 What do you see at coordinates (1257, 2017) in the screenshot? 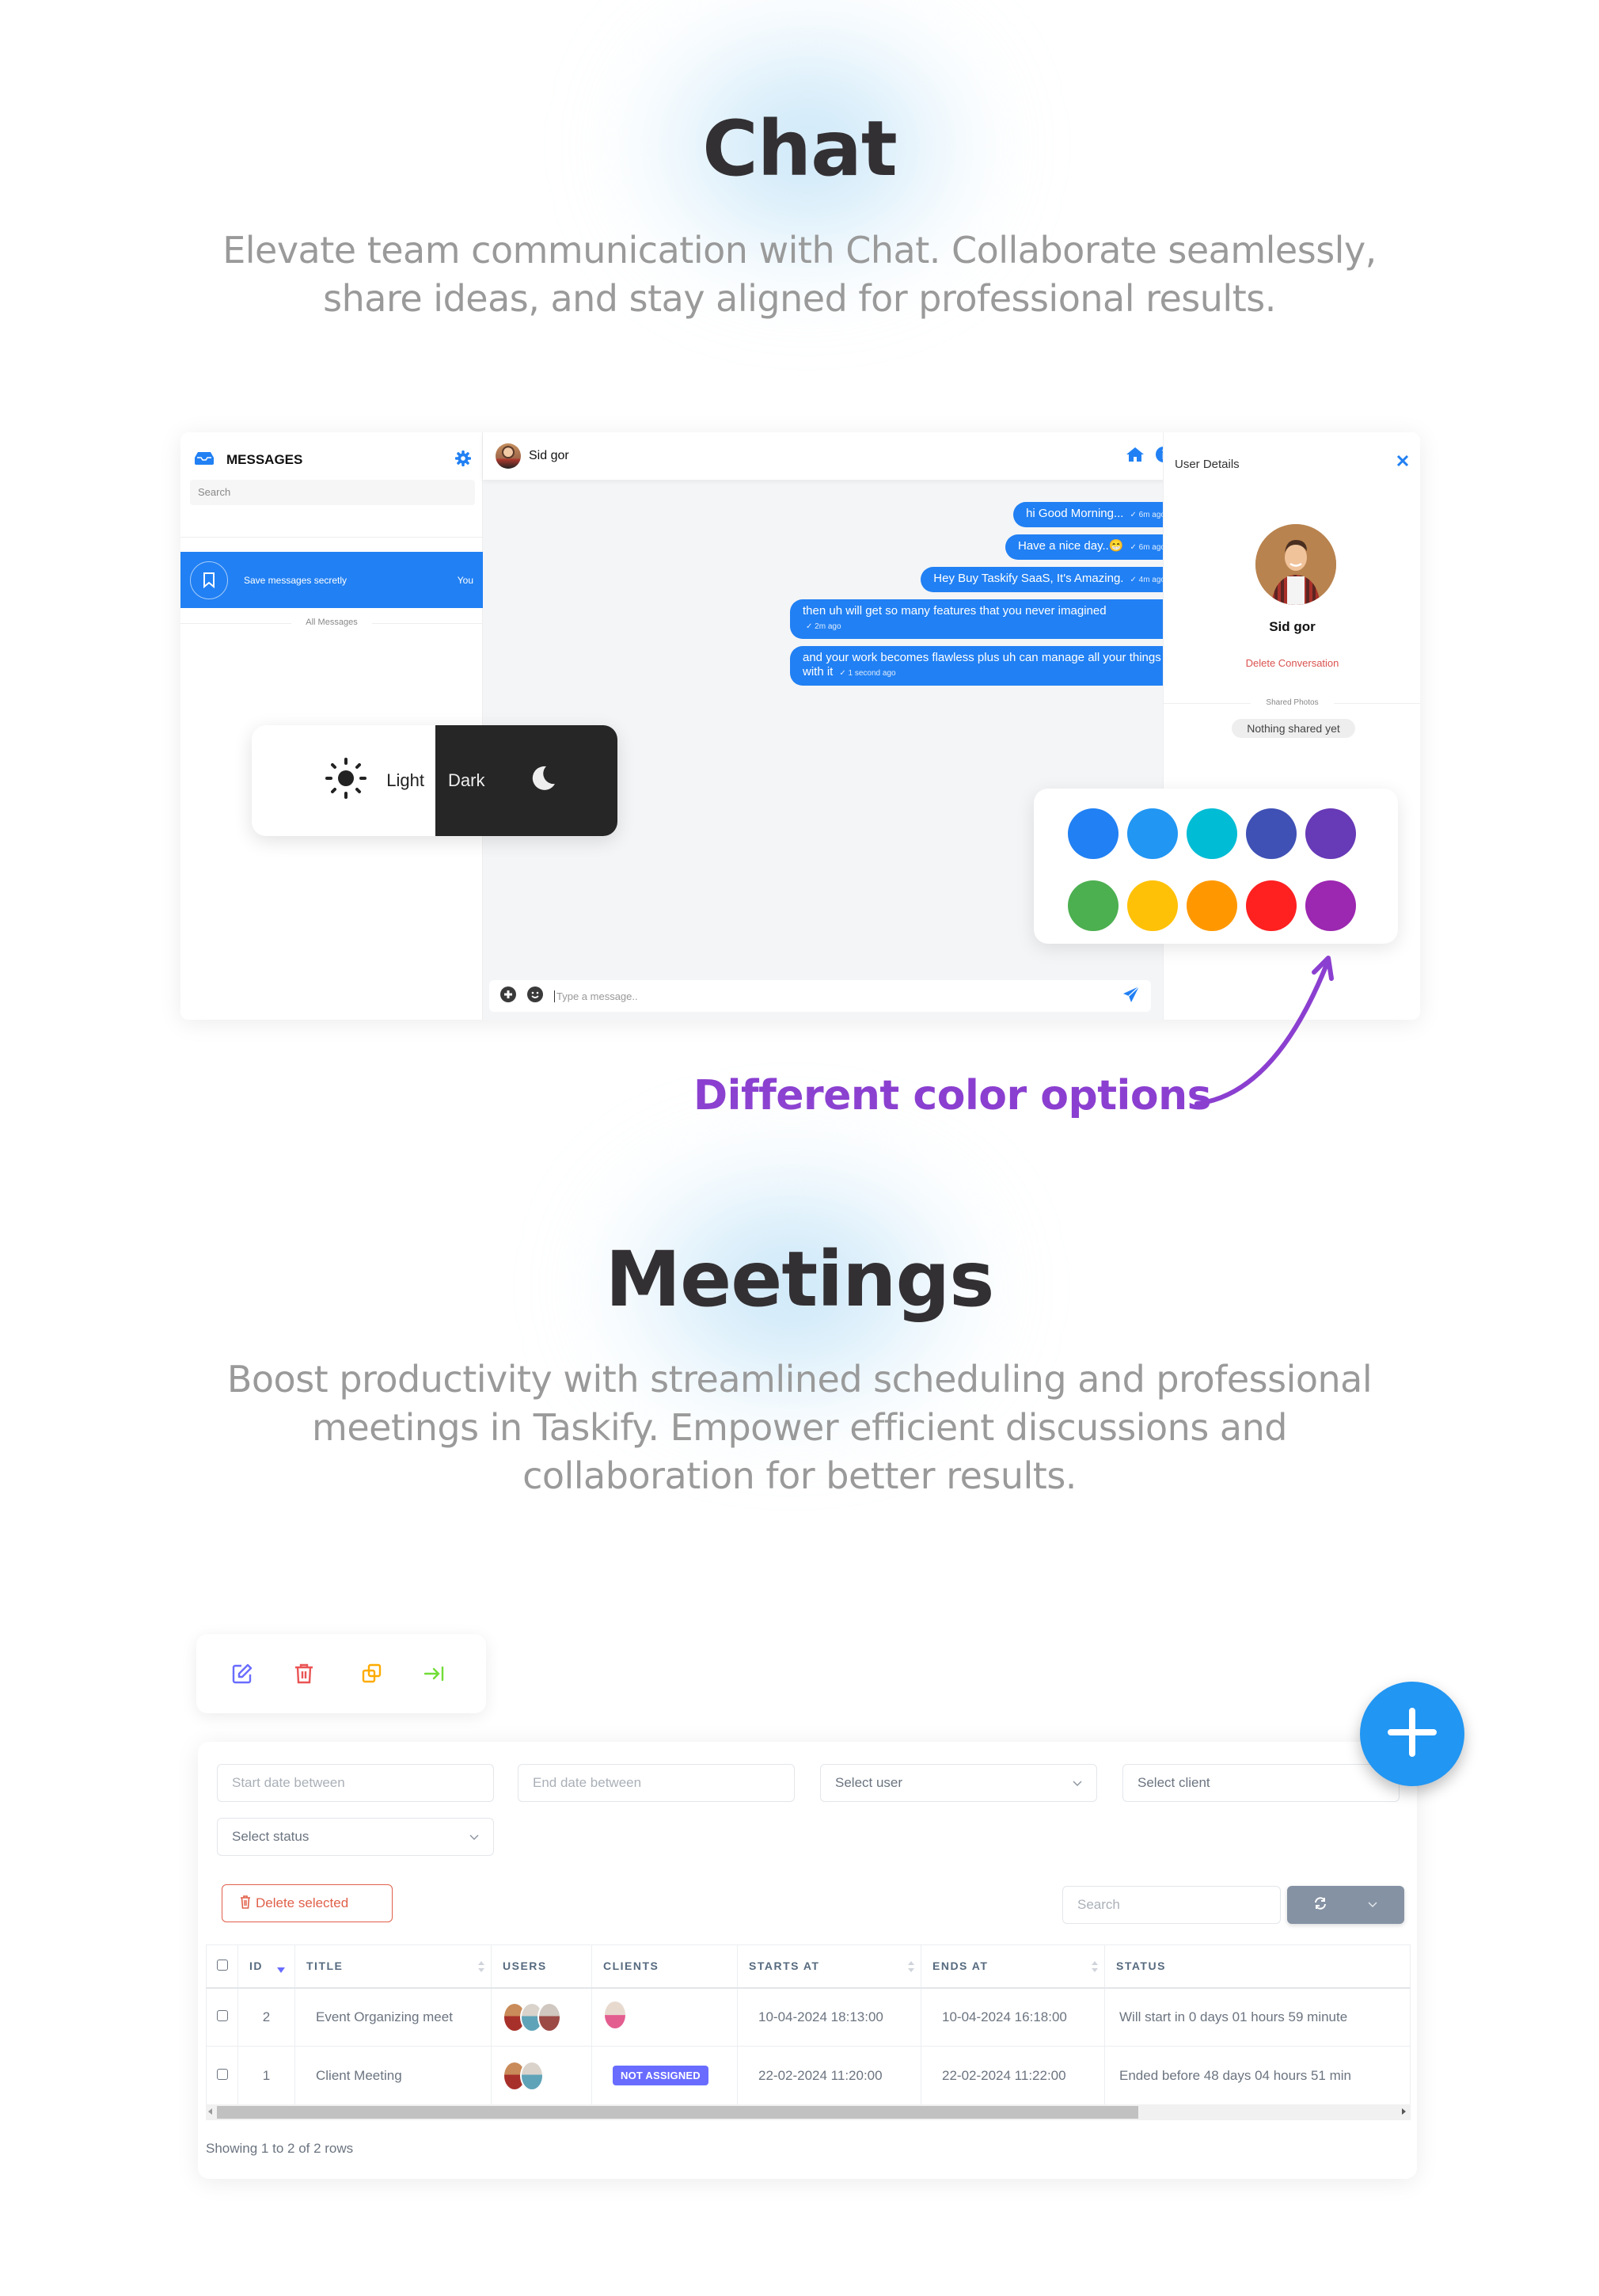
I see `row-status: Will start in 0 days 01 hours 59 minute` at bounding box center [1257, 2017].